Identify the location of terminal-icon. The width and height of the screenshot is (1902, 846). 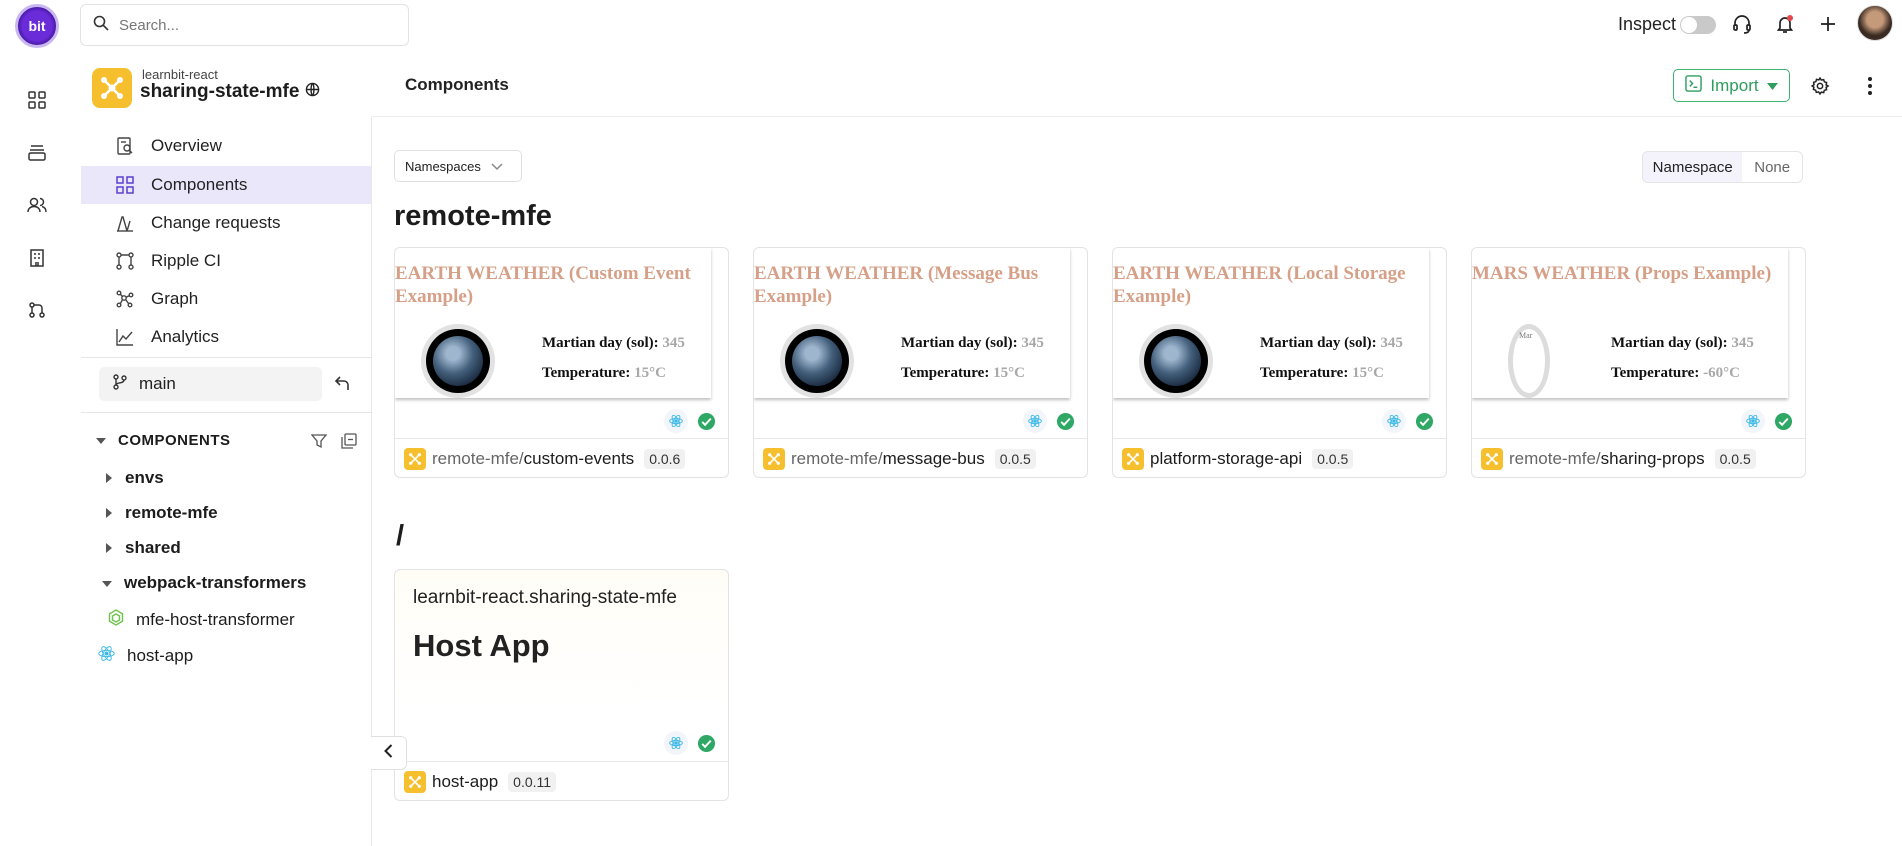
(1694, 85).